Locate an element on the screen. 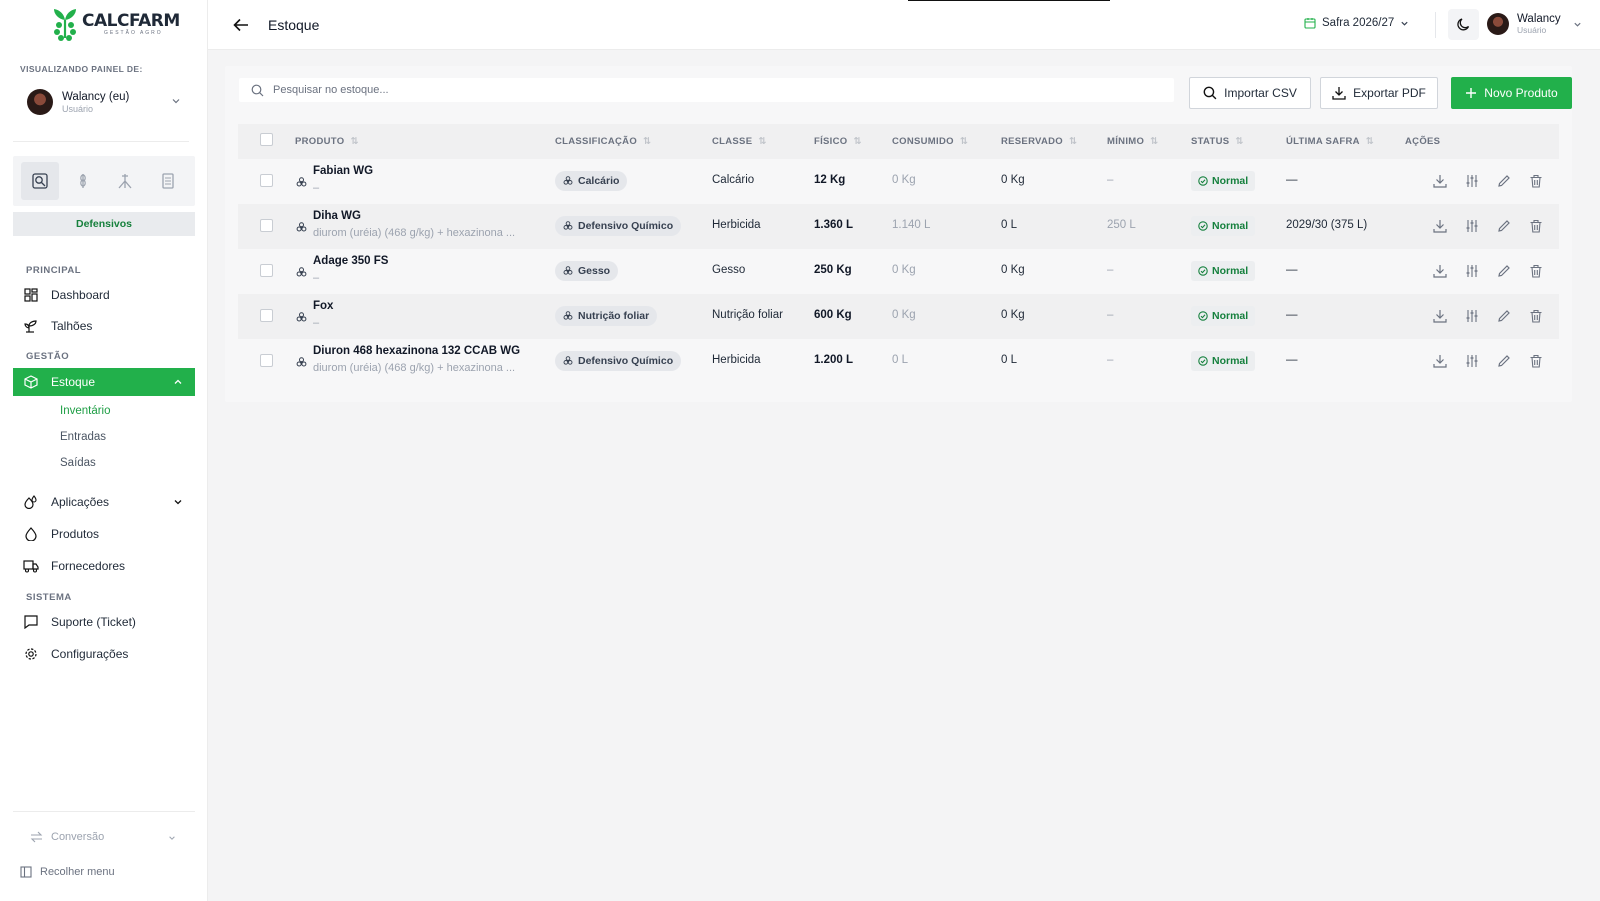 The image size is (1600, 901). column-header-classificacao: CLASSIFICAÇÃO ⇅ is located at coordinates (603, 141).